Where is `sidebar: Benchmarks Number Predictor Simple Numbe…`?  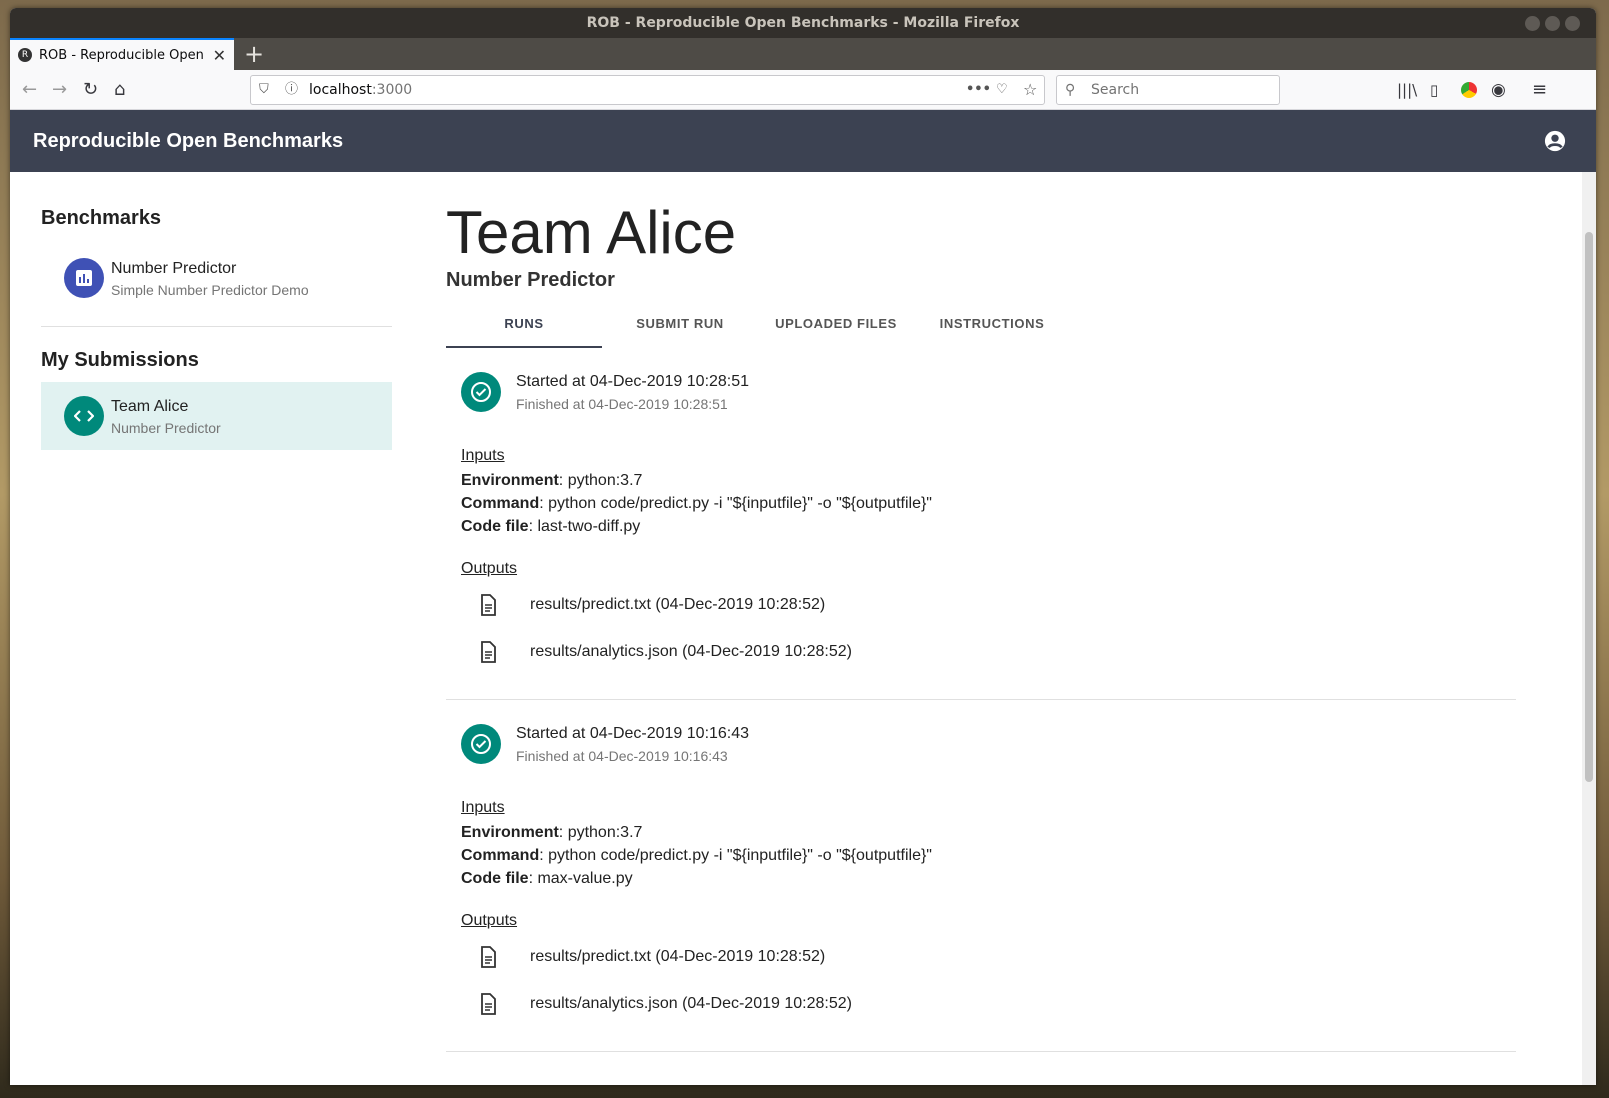
sidebar: Benchmarks Number Predictor Simple Numbe… is located at coordinates (216, 311).